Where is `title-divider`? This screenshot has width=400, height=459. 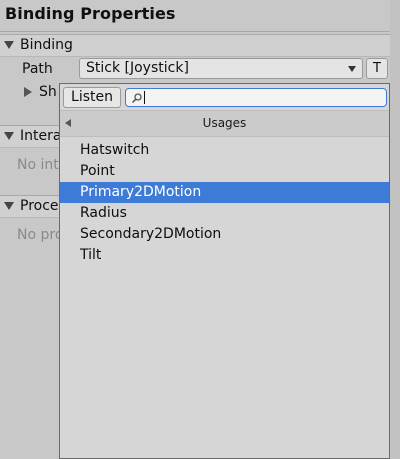
title-divider is located at coordinates (195, 31).